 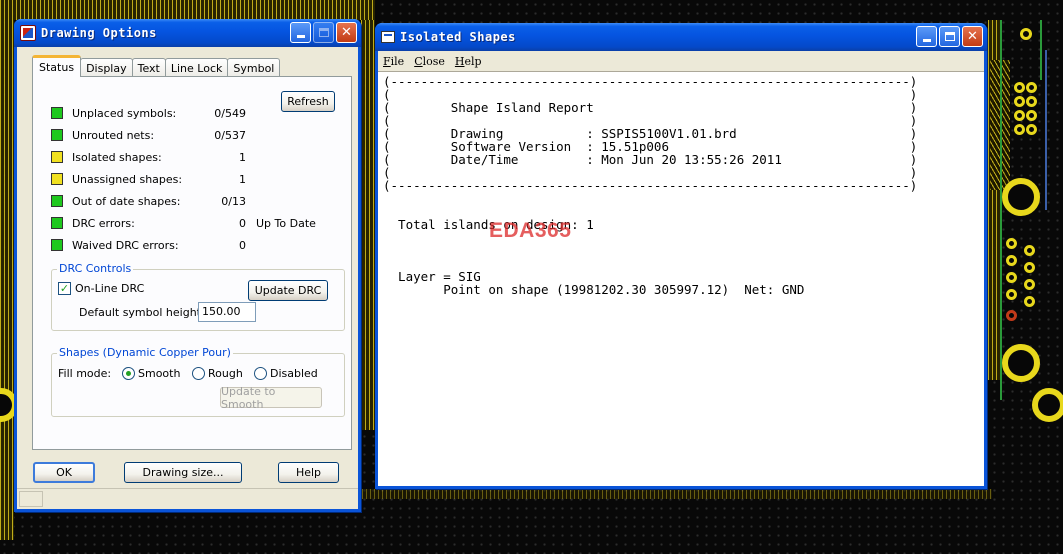 I want to click on fill-mode-label: Fill mode:, so click(x=85, y=373).